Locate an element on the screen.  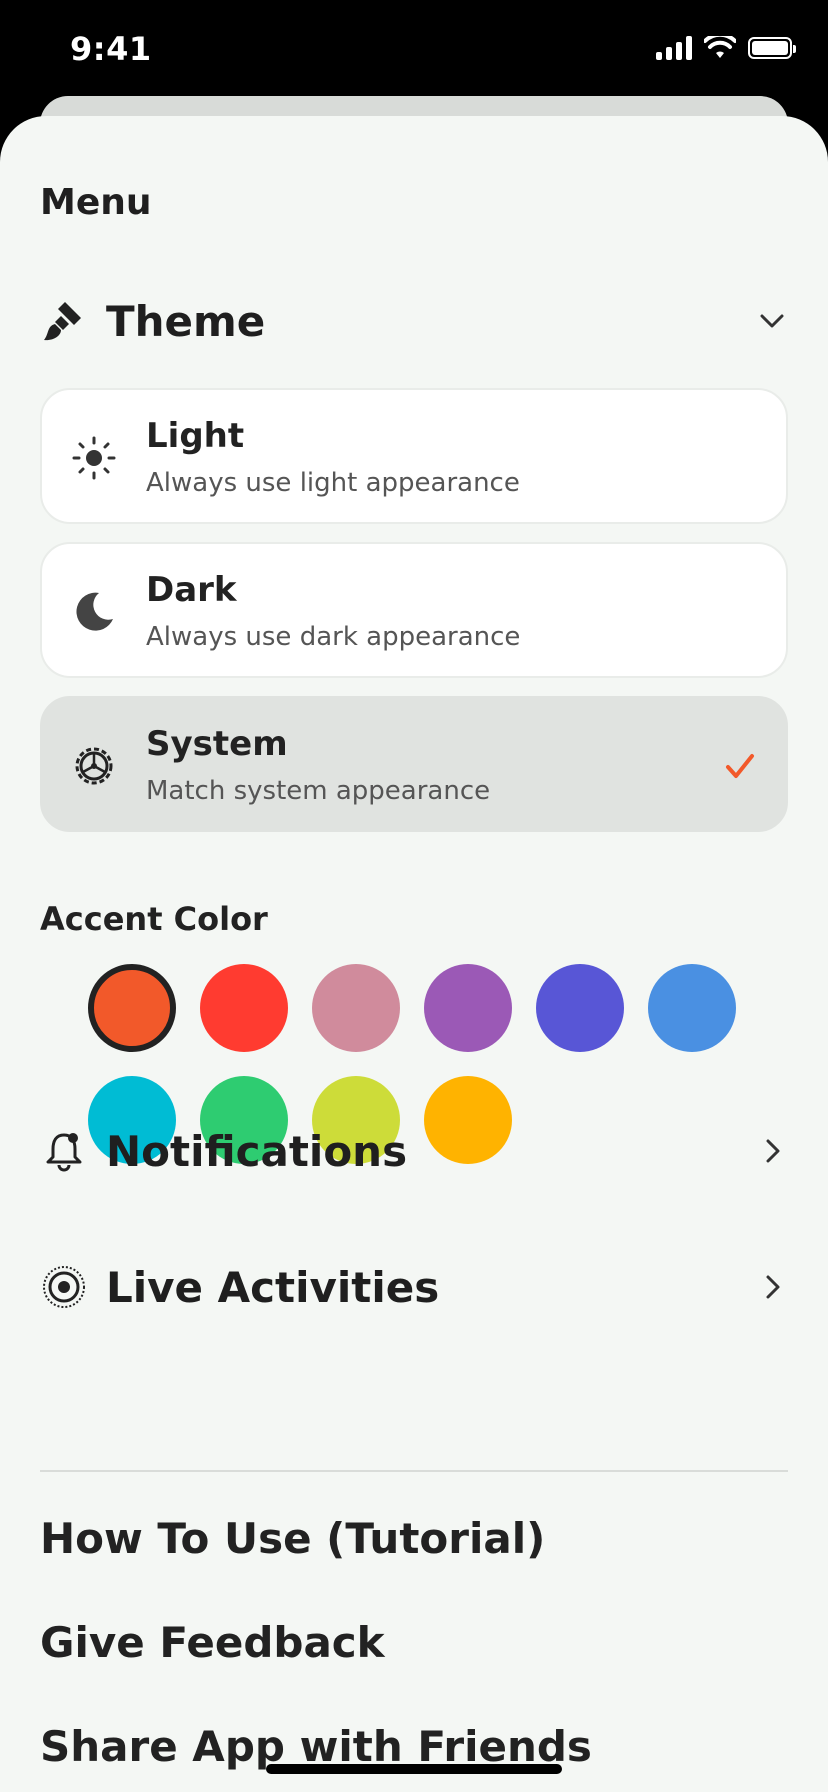
checkmark-icon is located at coordinates (740, 766).